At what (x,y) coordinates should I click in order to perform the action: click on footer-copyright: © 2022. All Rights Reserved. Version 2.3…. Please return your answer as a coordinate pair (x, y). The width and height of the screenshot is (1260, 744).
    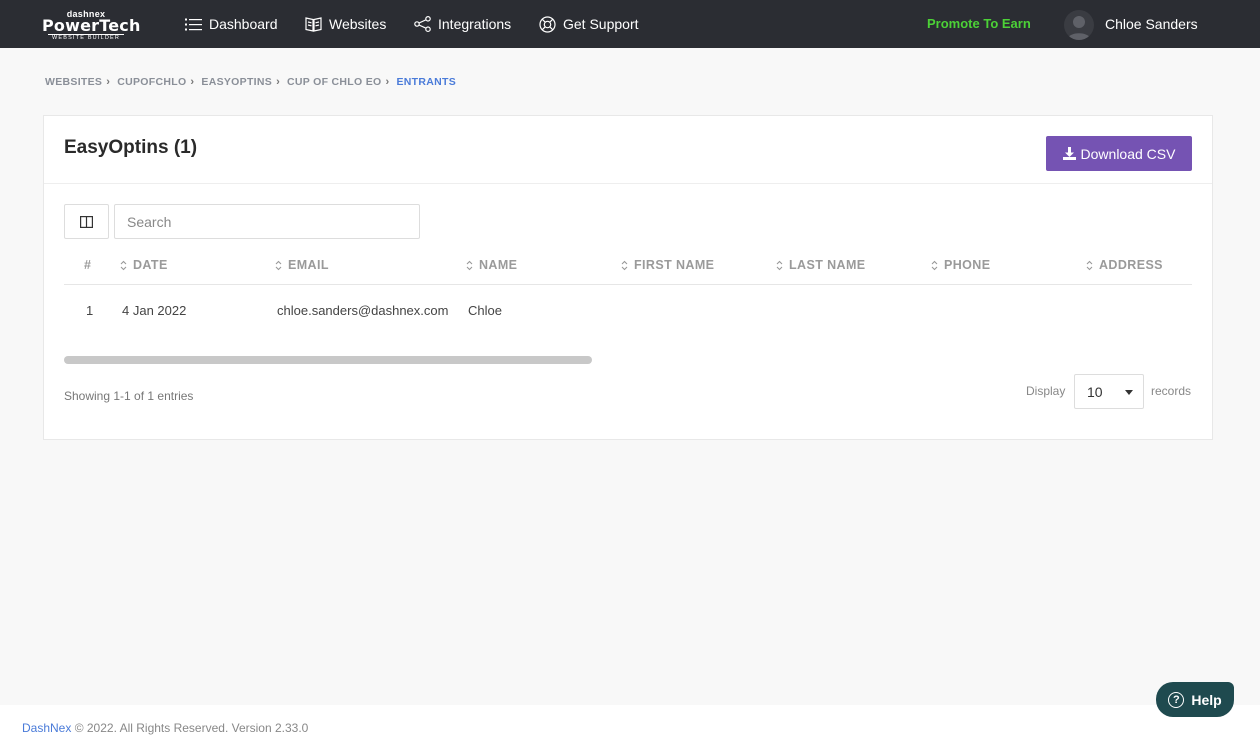
    Looking at the image, I should click on (190, 728).